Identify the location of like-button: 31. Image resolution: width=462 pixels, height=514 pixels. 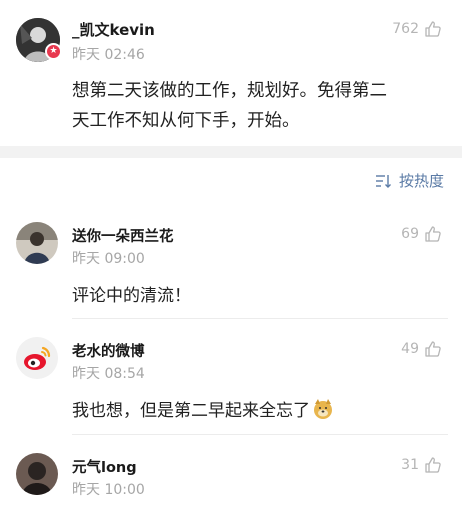
(421, 465).